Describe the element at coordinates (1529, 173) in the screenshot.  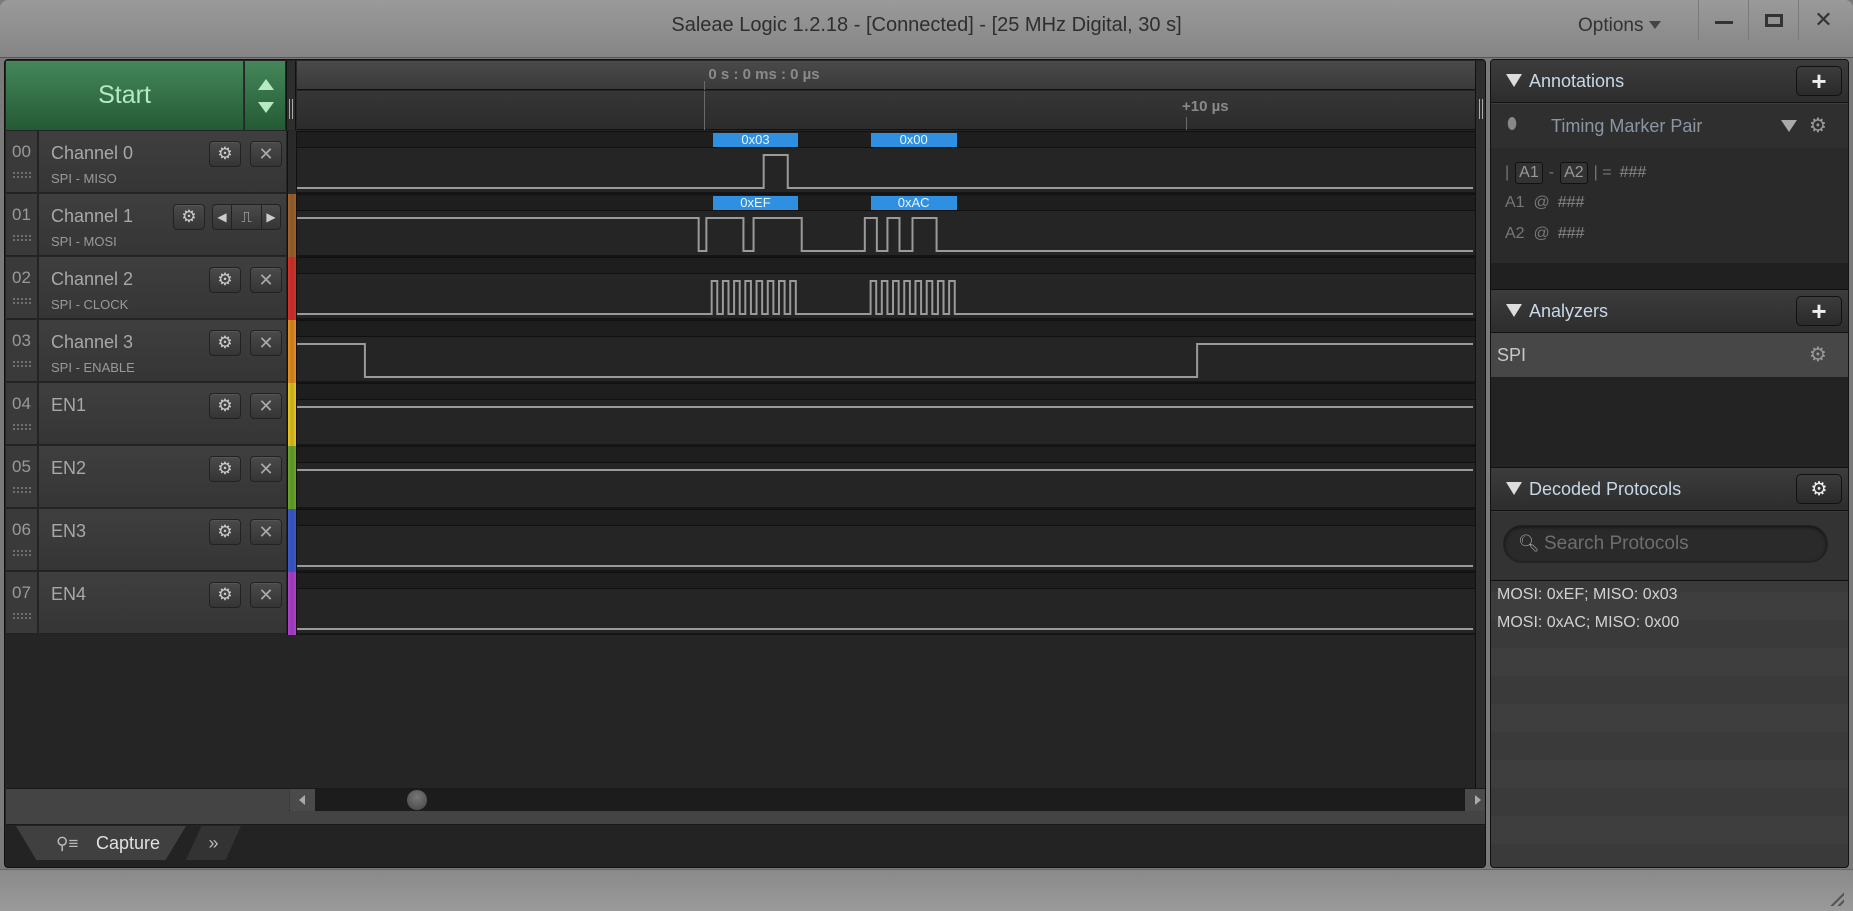
I see `a1-marker-button: A1` at that location.